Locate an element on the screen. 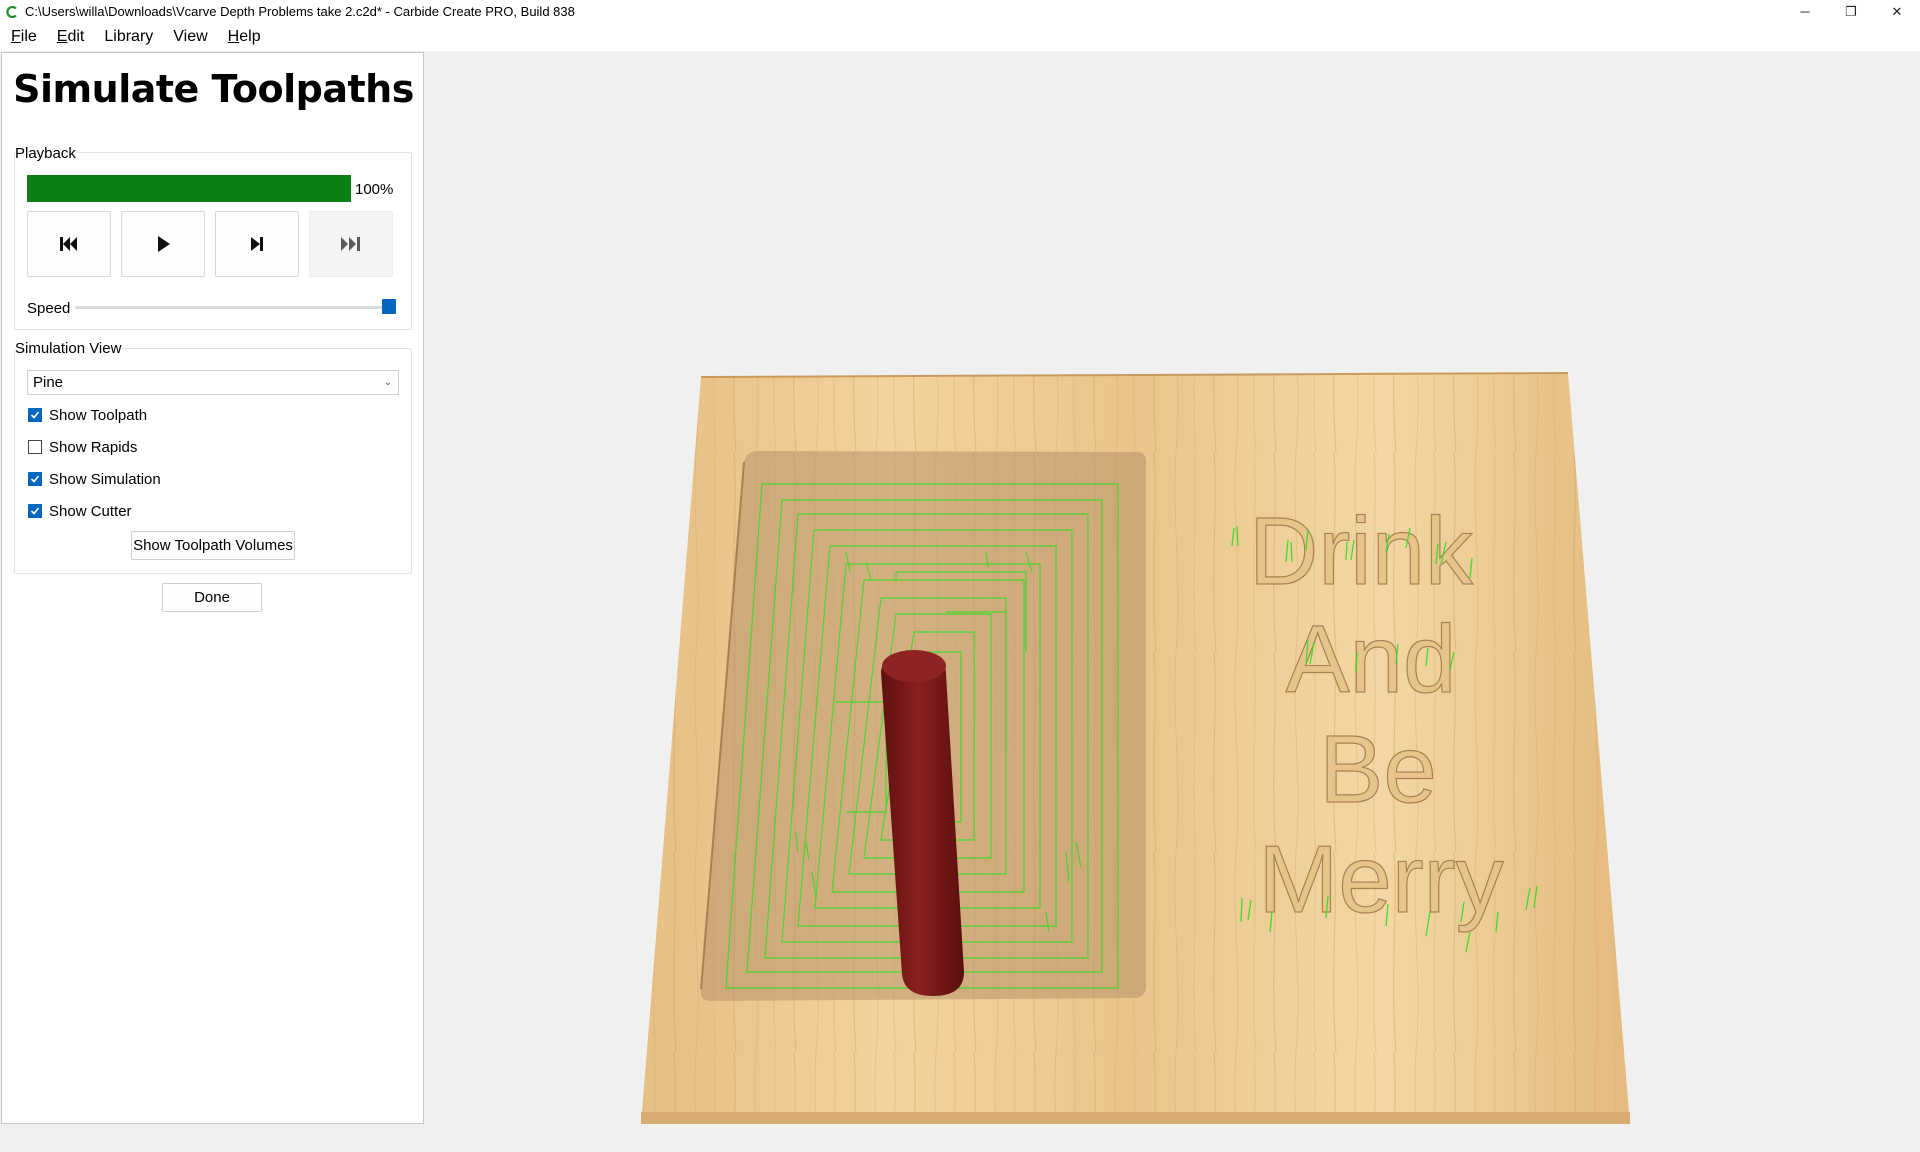  menu-view-label: View is located at coordinates (190, 36).